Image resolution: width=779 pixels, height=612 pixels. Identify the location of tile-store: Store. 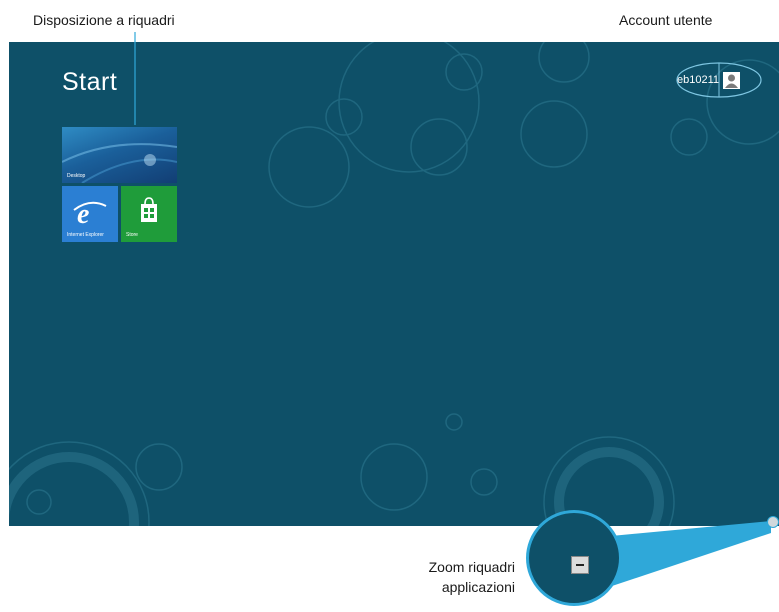
(149, 214).